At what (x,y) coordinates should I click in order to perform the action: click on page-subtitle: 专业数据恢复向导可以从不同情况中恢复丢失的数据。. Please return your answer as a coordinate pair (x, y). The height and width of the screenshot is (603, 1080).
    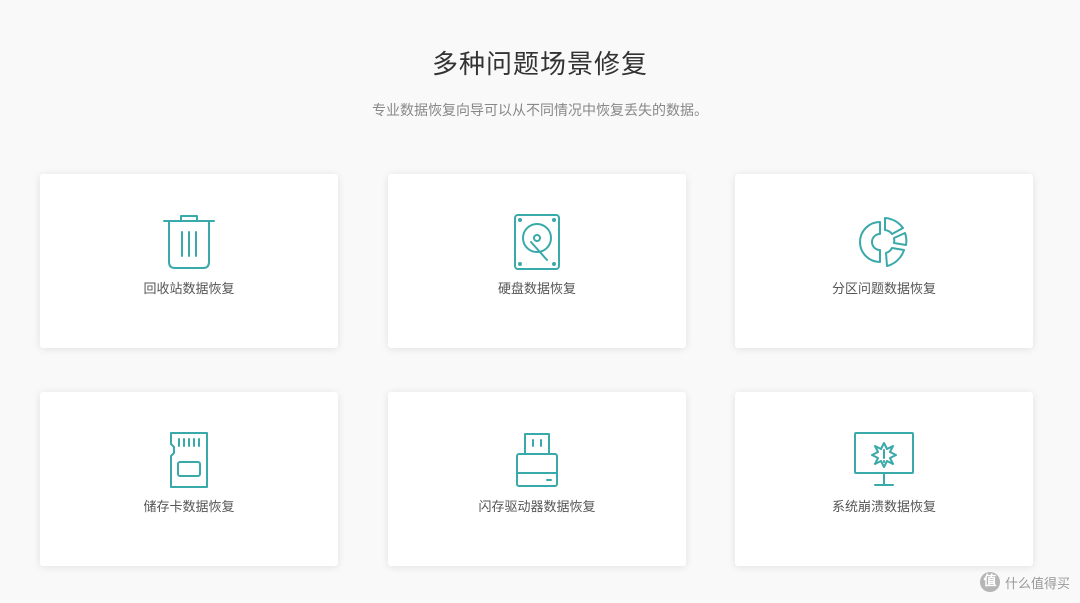
    Looking at the image, I should click on (540, 111).